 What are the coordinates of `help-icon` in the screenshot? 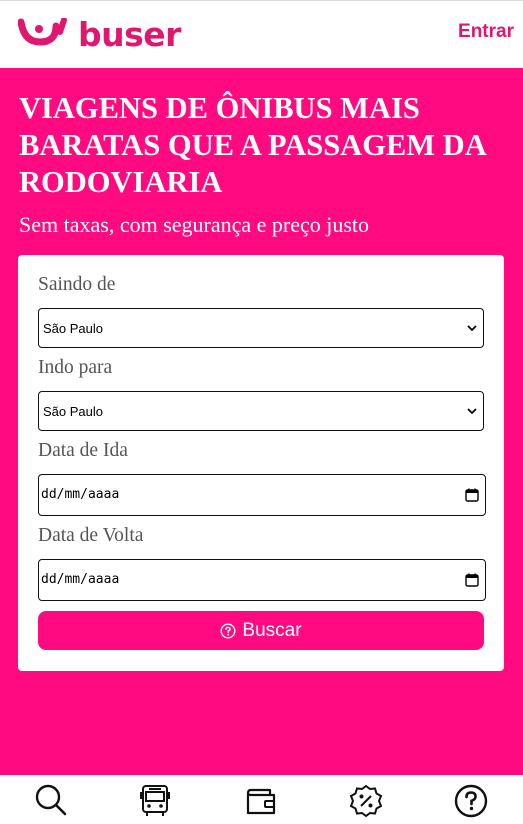 It's located at (471, 801).